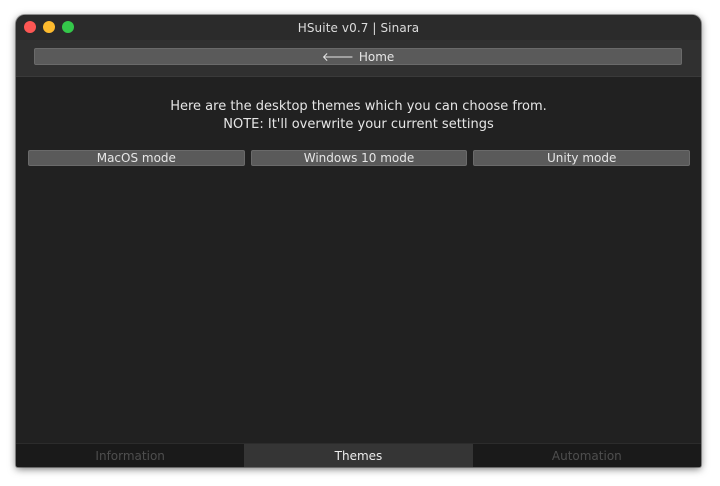 Image resolution: width=720 pixels, height=486 pixels. What do you see at coordinates (337, 56) in the screenshot?
I see `arrow-left-icon: 🡐` at bounding box center [337, 56].